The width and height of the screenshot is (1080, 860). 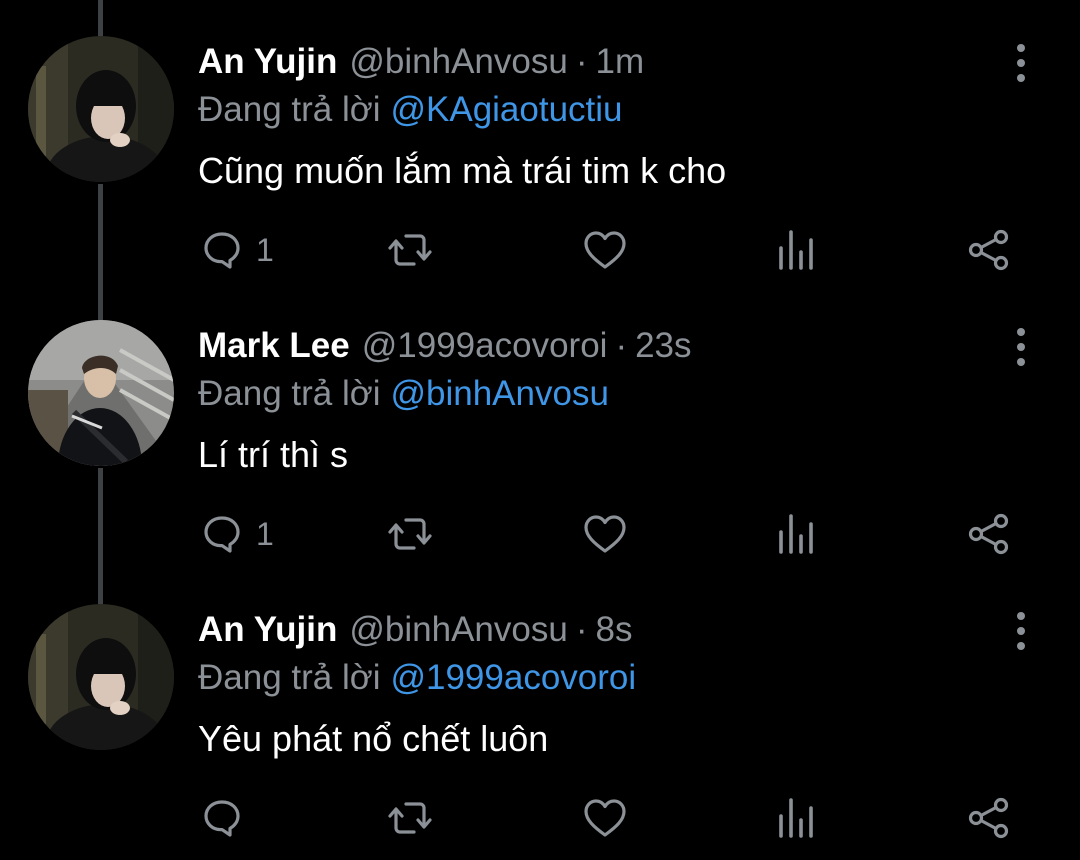 What do you see at coordinates (373, 738) in the screenshot?
I see `tweet-text: Yêu phát nổ chết luôn` at bounding box center [373, 738].